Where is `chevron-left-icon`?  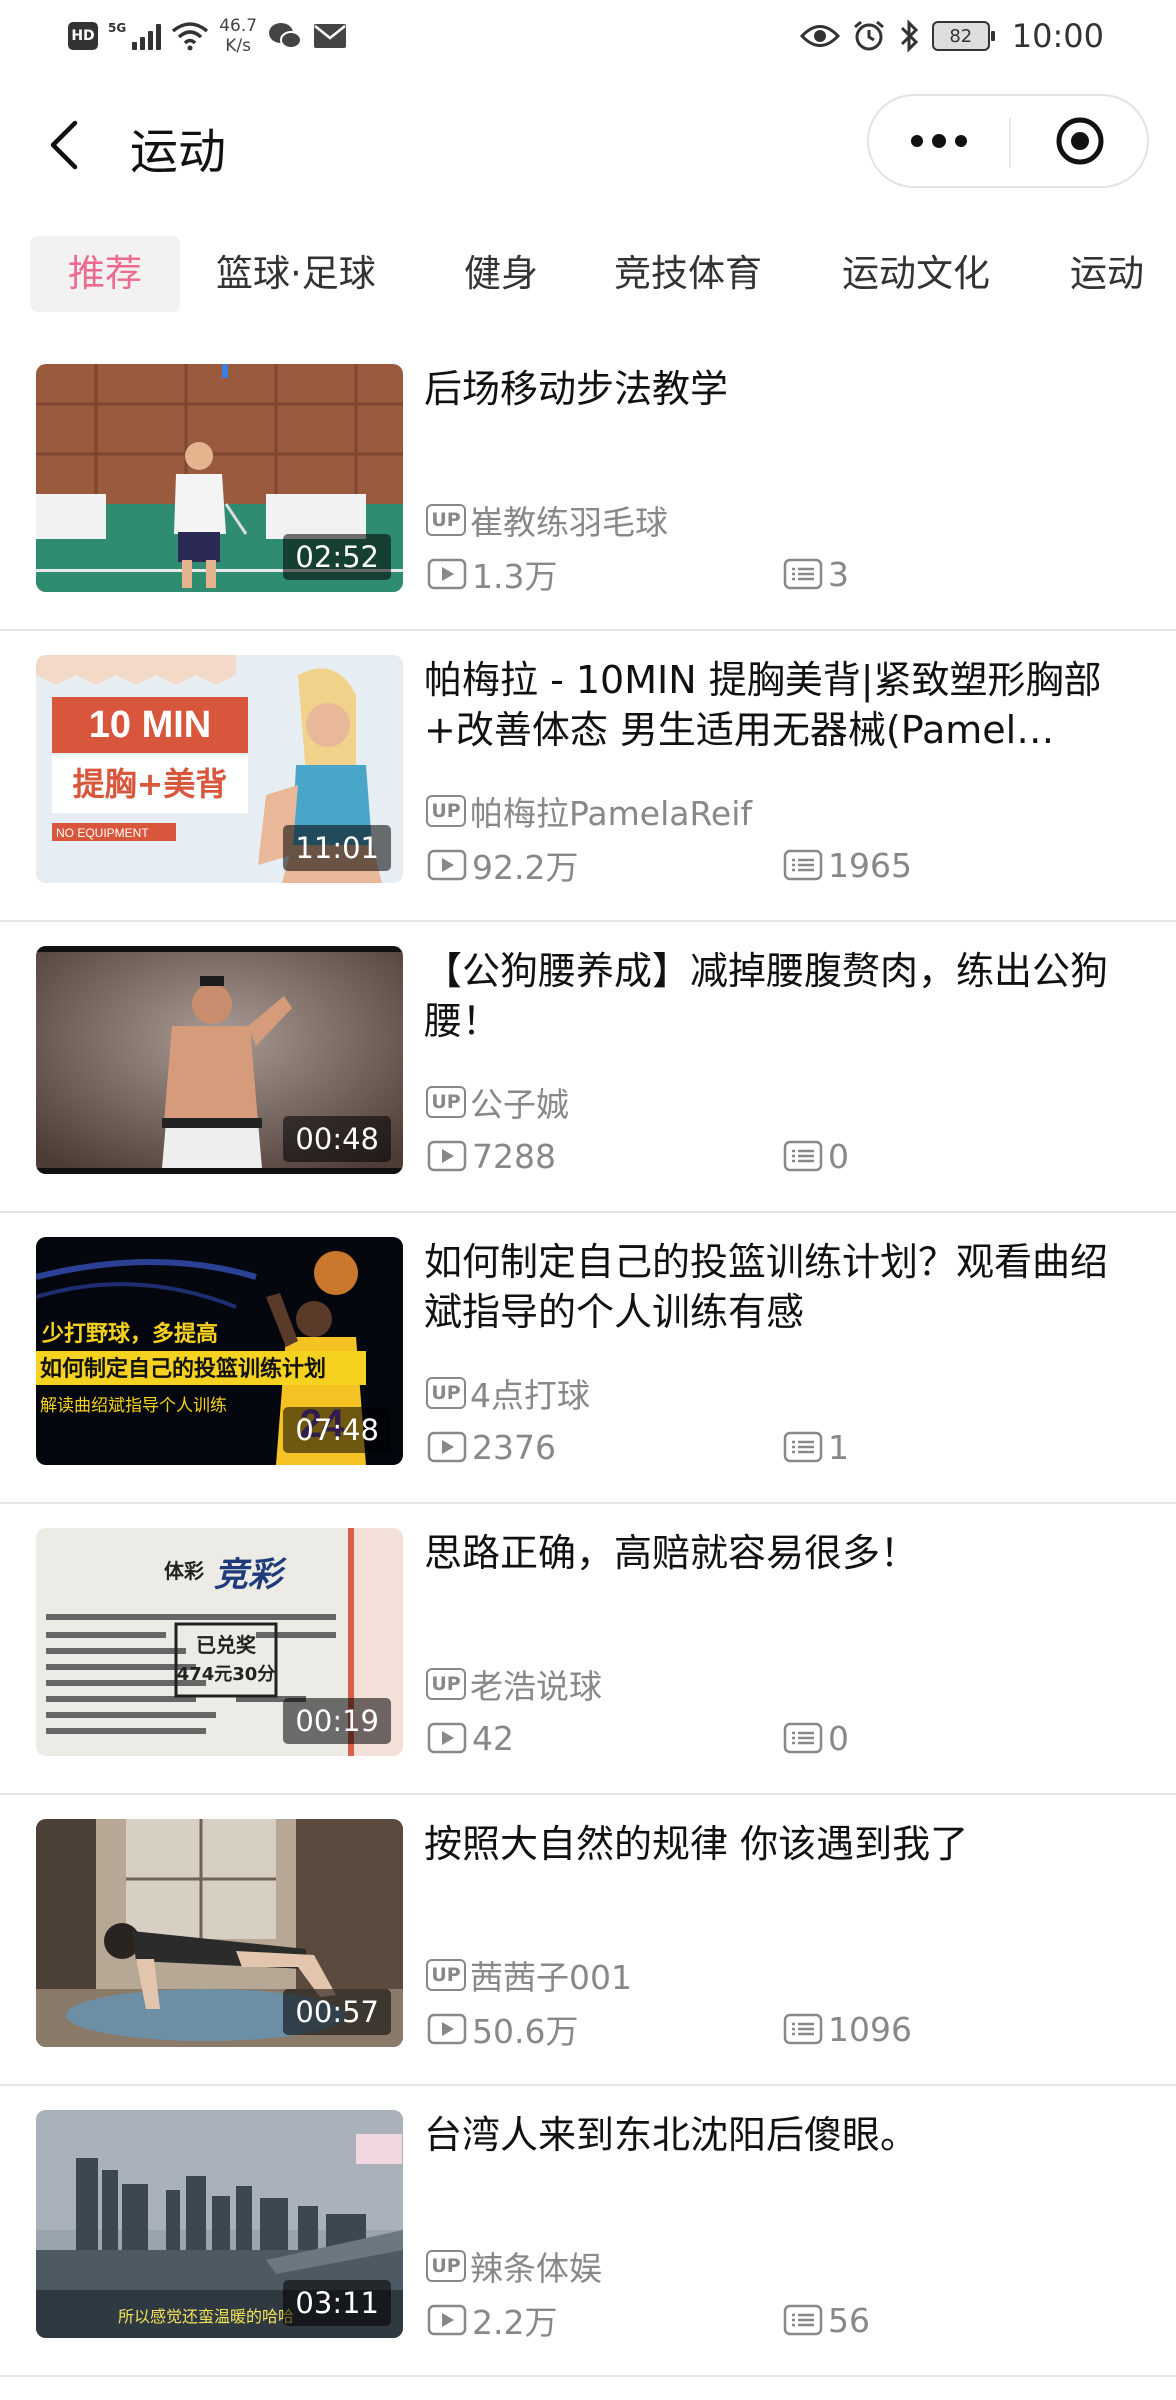
chevron-left-icon is located at coordinates (64, 145).